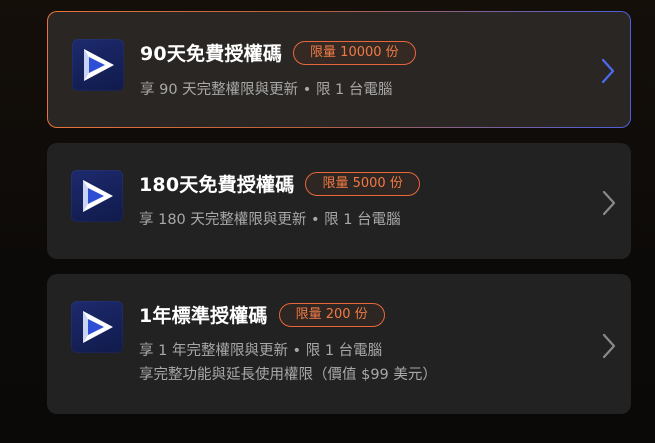  Describe the element at coordinates (270, 220) in the screenshot. I see `plan-description: 享 180 天完整權限與更新 • 限 1 台電腦` at that location.